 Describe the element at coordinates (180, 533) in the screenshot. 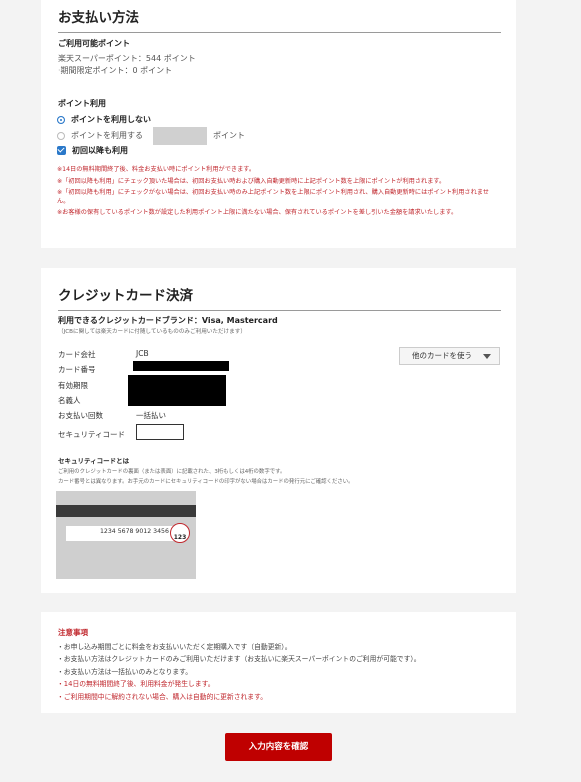

I see `card-sample-code: 123` at that location.